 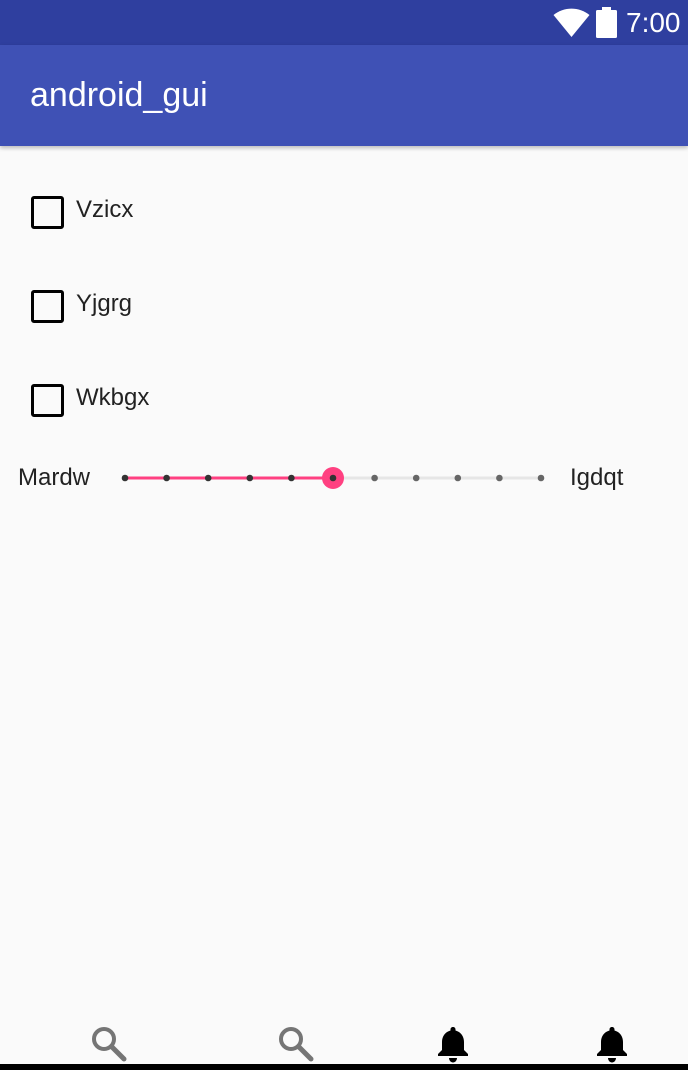 I want to click on checkbox-label: Yjgrg, so click(x=104, y=303).